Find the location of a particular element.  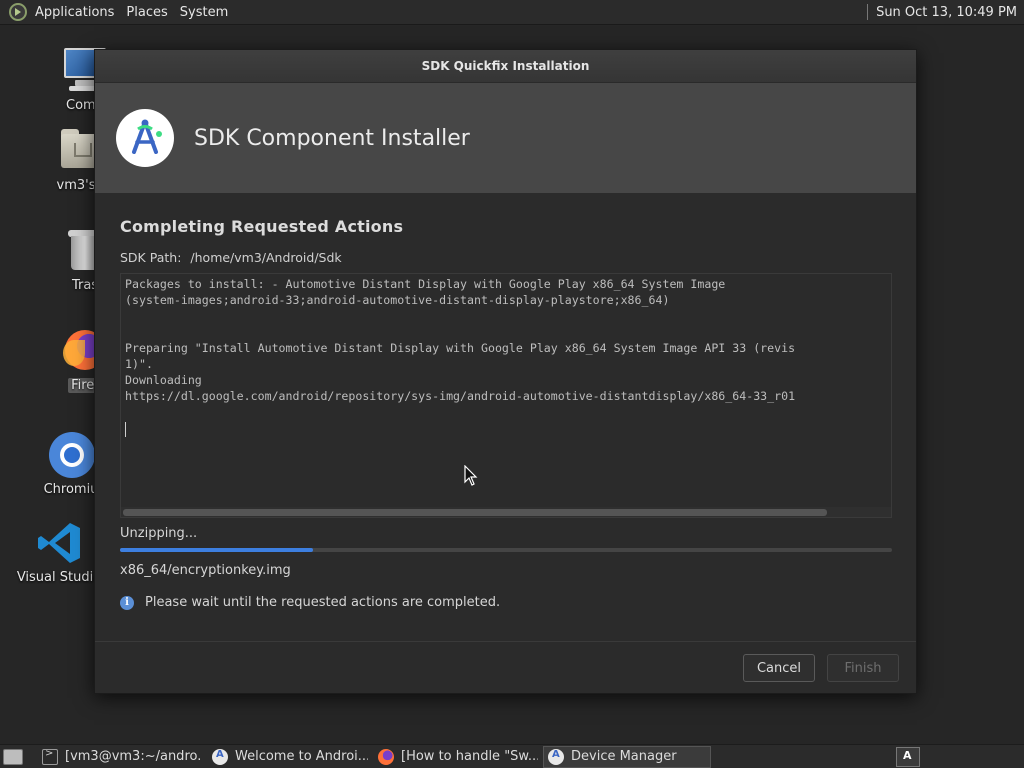

progress-fill is located at coordinates (216, 550).